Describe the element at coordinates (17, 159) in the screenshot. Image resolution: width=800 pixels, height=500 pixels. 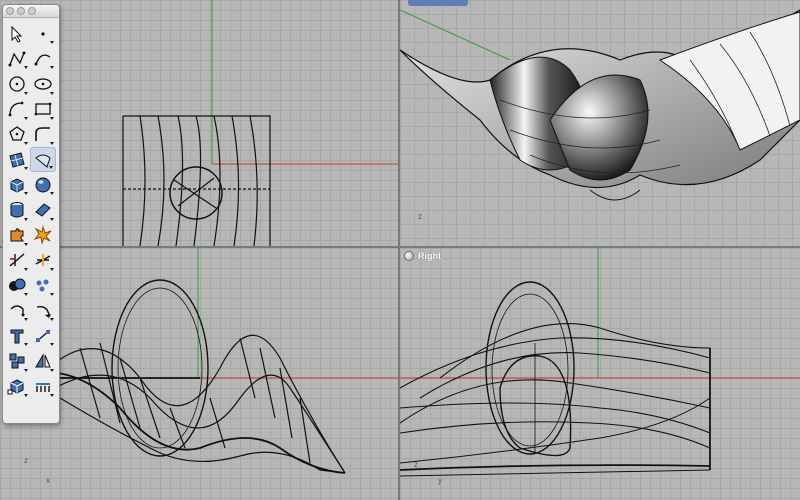
I see `tool-button-surface-from-points` at that location.